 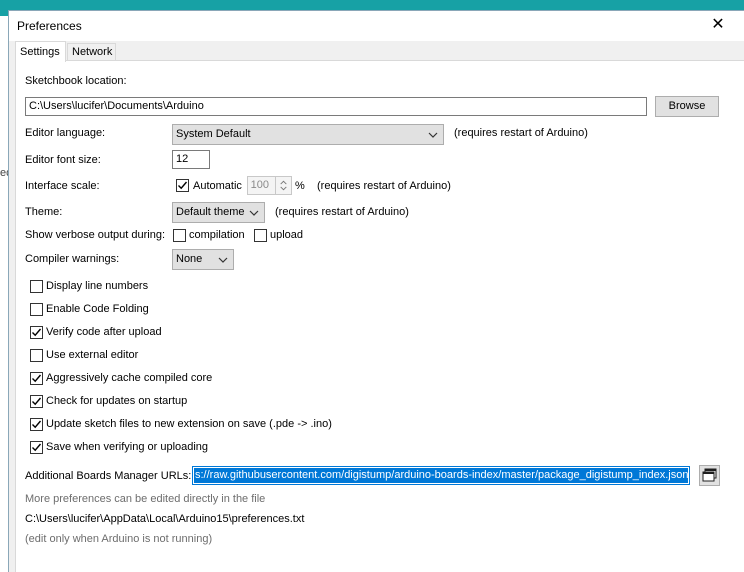 I want to click on editor-language-label: Editor language:, so click(x=65, y=133).